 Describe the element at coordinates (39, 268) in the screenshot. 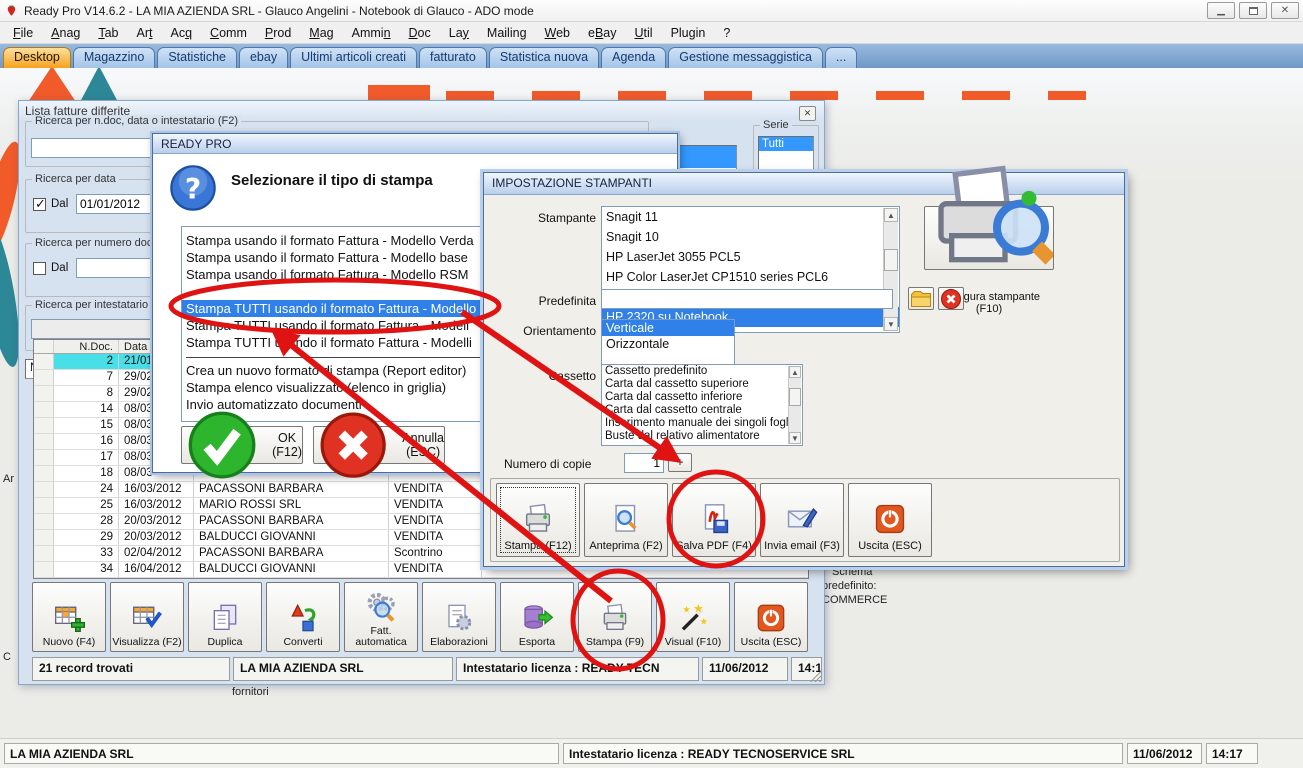

I see `number-dal-checkbox` at that location.